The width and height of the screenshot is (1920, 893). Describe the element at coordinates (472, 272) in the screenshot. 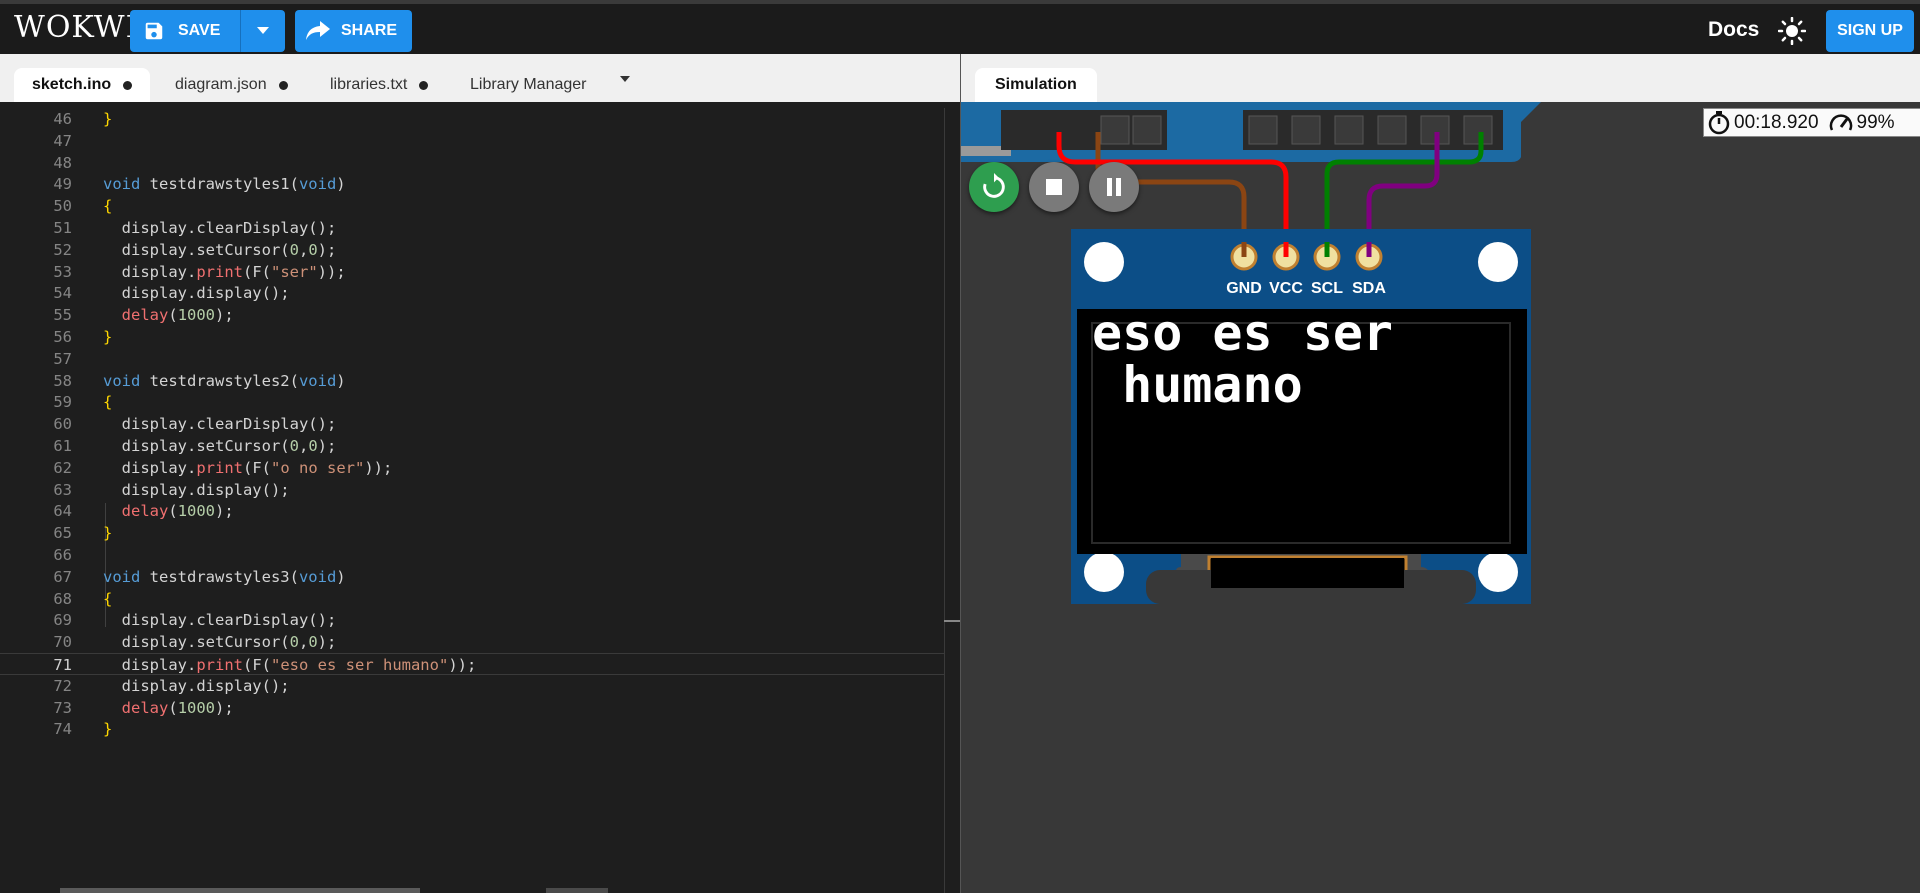

I see `code-line: 53 display.print(F("ser"));` at that location.